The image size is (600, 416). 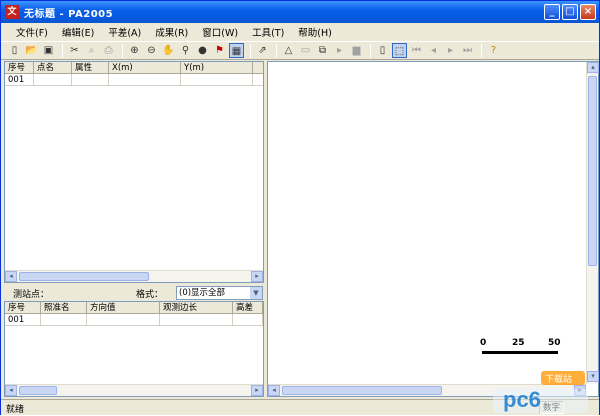 I want to click on title-bar: 文 无标题 - PA2005 _ □ ×, so click(x=300, y=12).